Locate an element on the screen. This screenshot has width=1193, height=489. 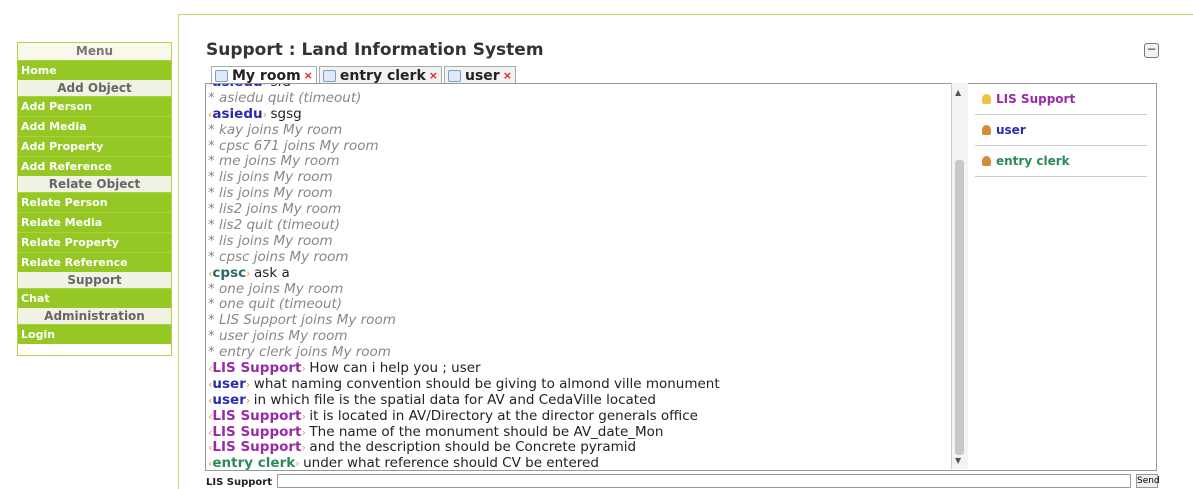
chat-message: * lis2 quit (timeout) is located at coordinates (573, 225).